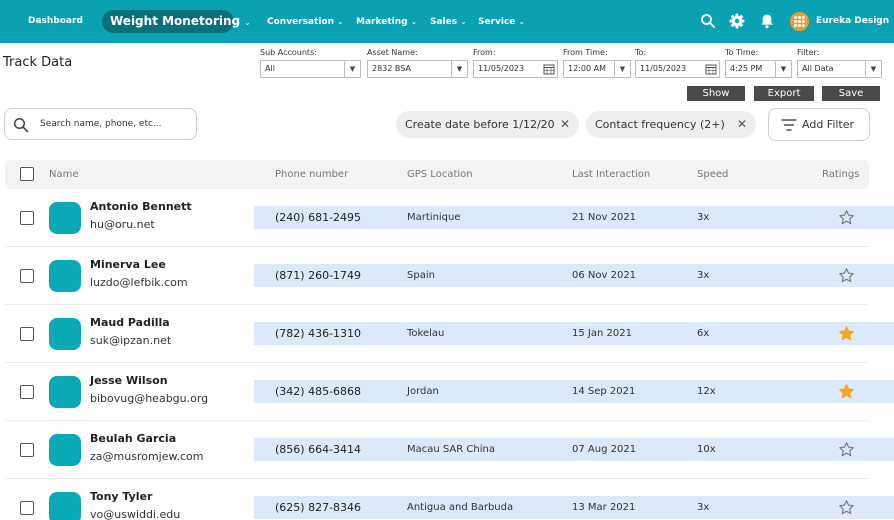  Describe the element at coordinates (149, 398) in the screenshot. I see `contact-email: bibovug@heabgu.org` at that location.